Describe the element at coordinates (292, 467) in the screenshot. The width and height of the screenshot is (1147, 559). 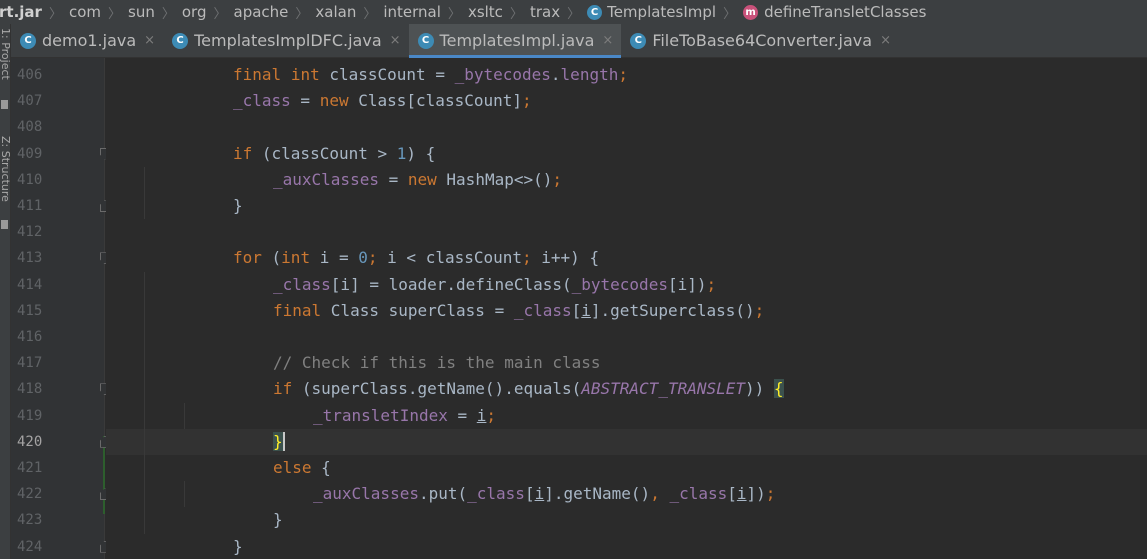
I see `code-token: else` at that location.